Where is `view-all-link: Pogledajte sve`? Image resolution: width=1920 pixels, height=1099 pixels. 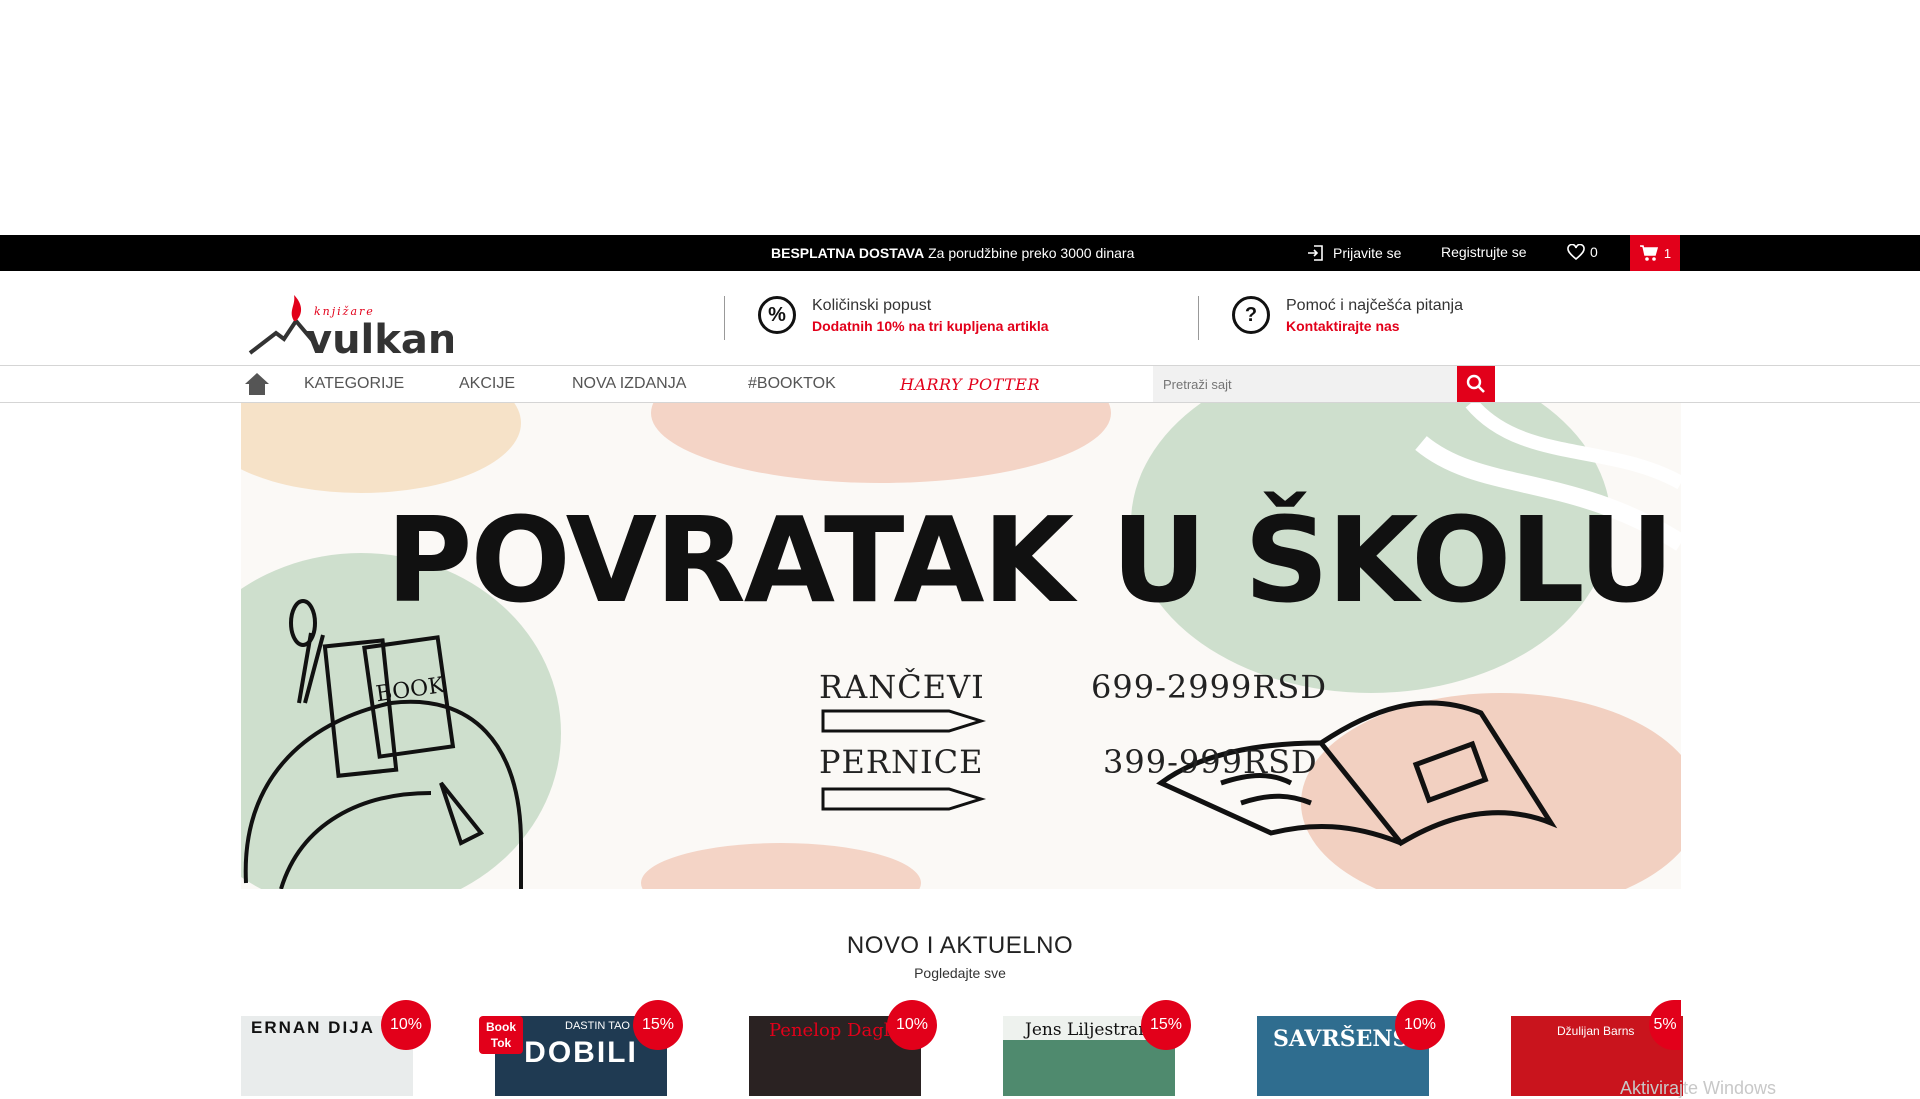 view-all-link: Pogledajte sve is located at coordinates (960, 973).